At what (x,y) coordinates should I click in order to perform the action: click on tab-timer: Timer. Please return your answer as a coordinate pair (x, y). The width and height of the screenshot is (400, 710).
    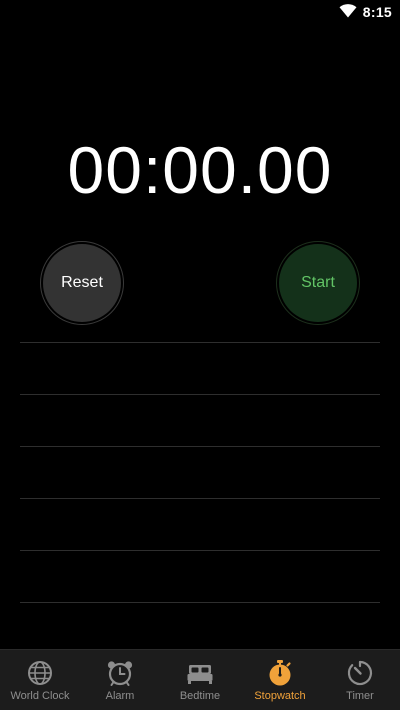
    Looking at the image, I should click on (360, 680).